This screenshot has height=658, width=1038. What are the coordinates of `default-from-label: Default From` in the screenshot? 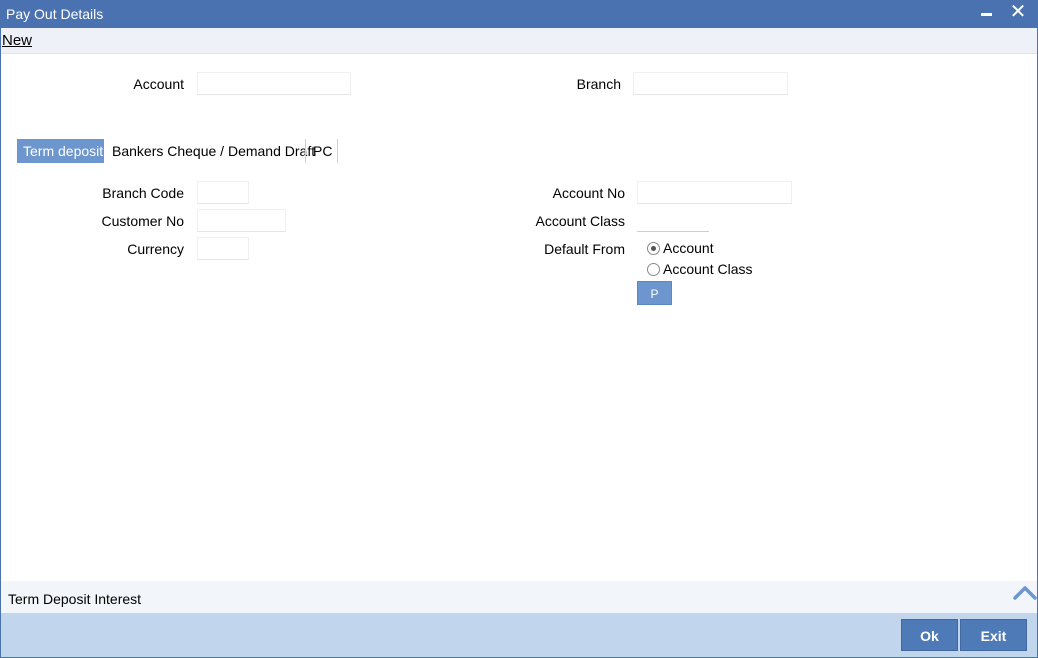 It's located at (584, 249).